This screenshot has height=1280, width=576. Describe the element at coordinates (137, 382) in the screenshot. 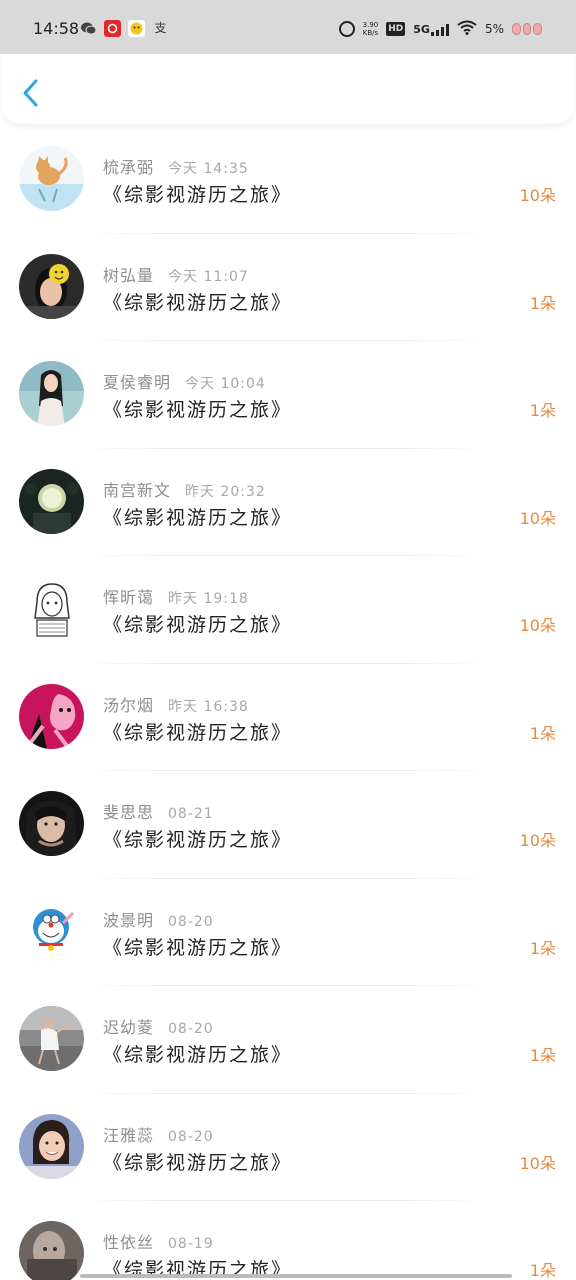

I see `sender-name-text: 夏侯睿明` at that location.